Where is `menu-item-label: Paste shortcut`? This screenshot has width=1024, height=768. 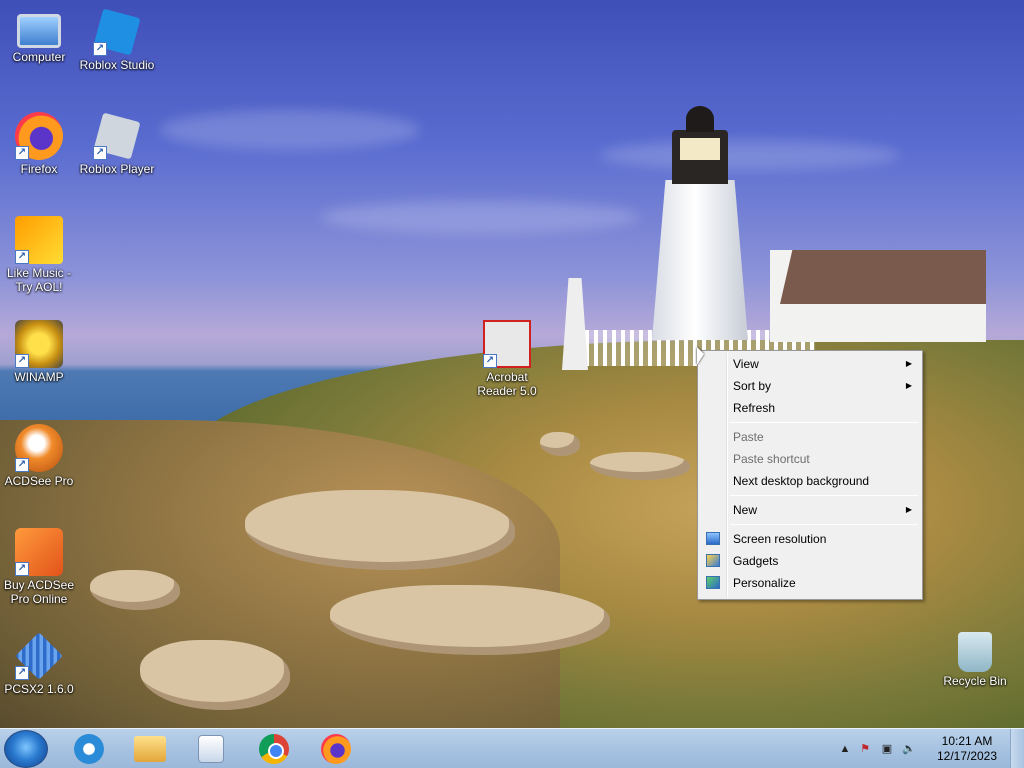 menu-item-label: Paste shortcut is located at coordinates (771, 459).